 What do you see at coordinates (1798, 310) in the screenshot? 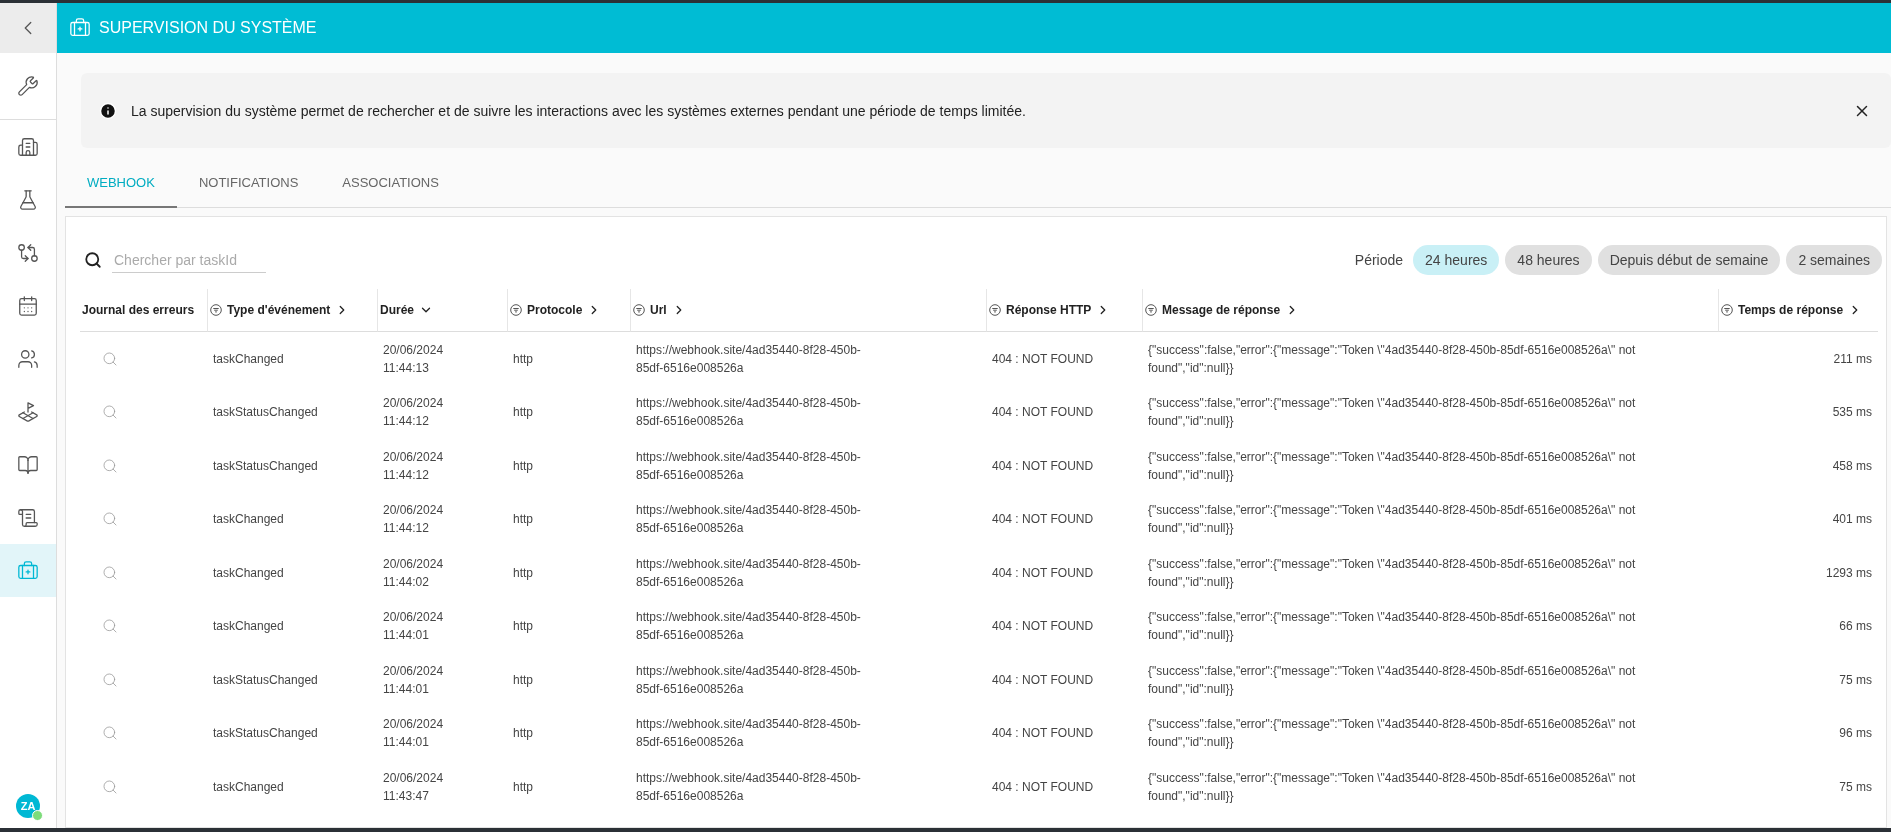
I see `column-header: Temps de réponse` at bounding box center [1798, 310].